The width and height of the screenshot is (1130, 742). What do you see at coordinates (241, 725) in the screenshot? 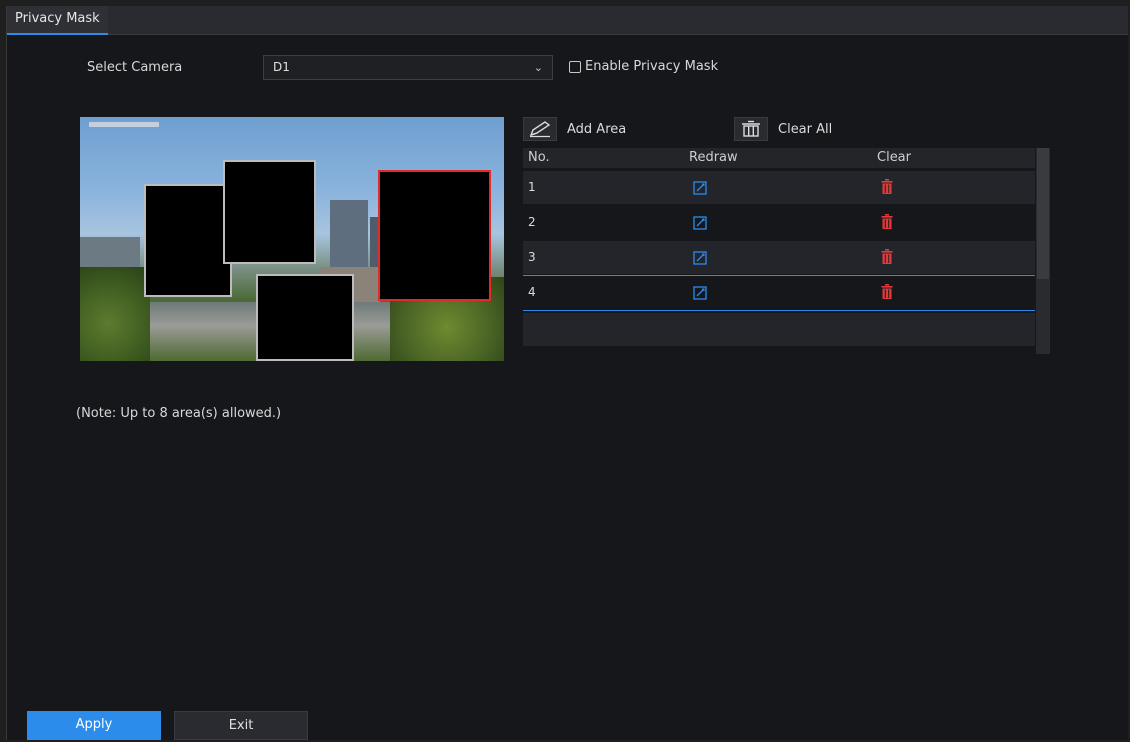
I see `exit-button: Exit` at bounding box center [241, 725].